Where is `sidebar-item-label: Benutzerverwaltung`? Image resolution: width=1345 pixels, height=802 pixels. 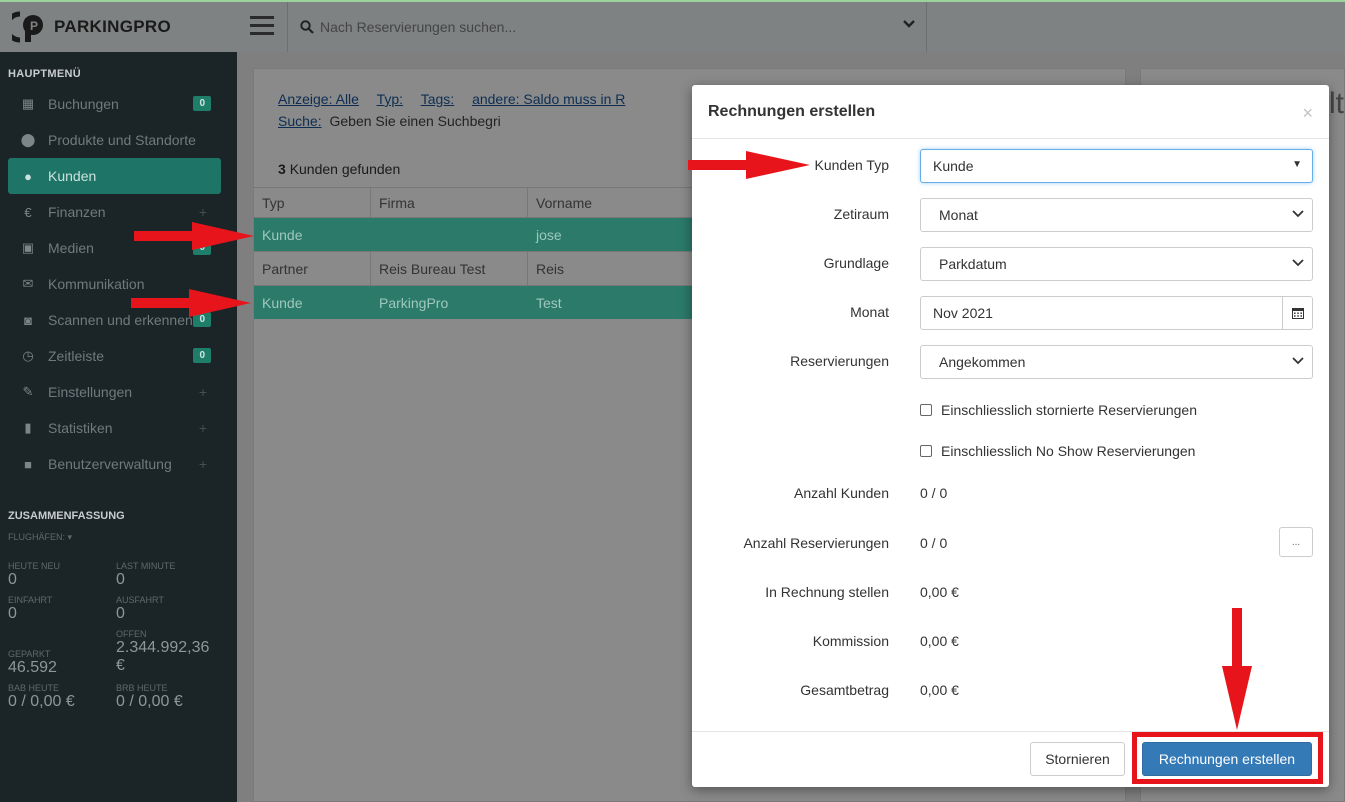
sidebar-item-label: Benutzerverwaltung is located at coordinates (110, 464).